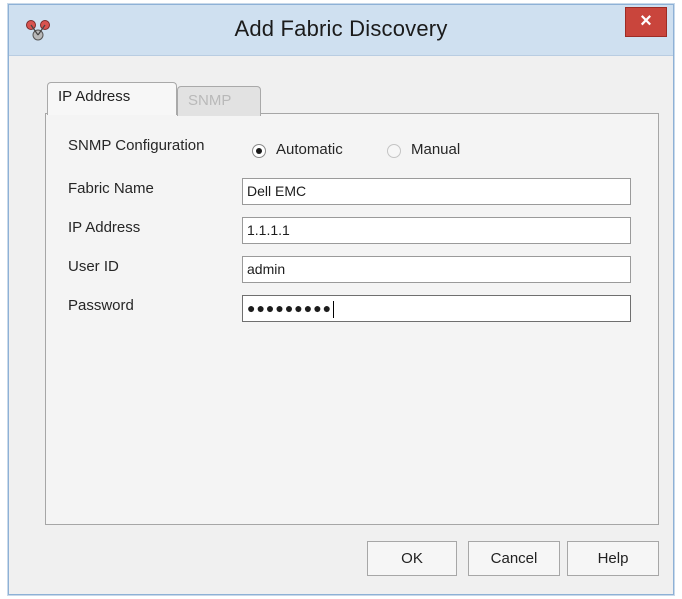 The image size is (682, 599). I want to click on tab-ip-address-label: IP Address, so click(94, 96).